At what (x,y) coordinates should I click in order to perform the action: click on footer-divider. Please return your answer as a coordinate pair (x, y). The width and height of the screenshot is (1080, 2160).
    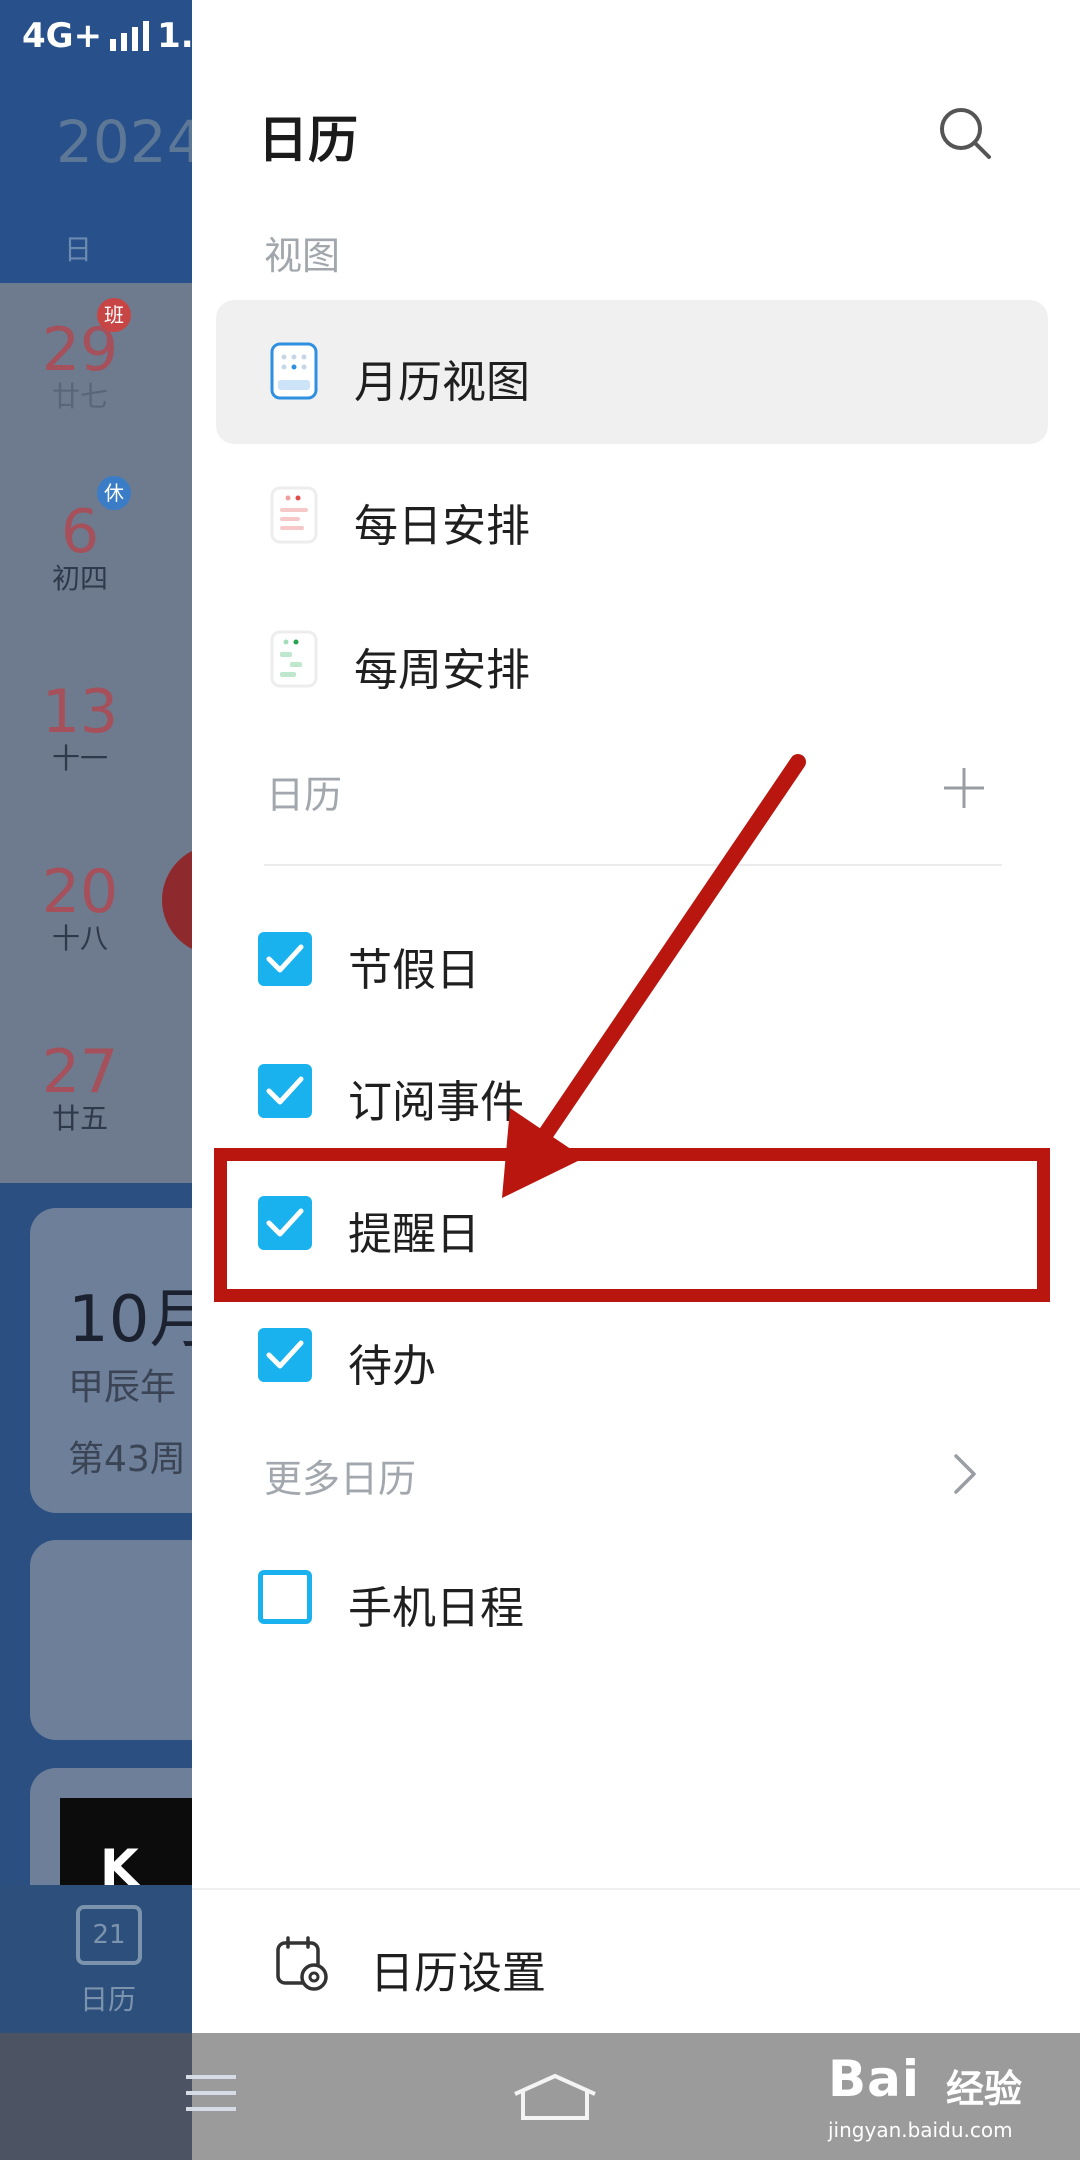
    Looking at the image, I should click on (636, 1889).